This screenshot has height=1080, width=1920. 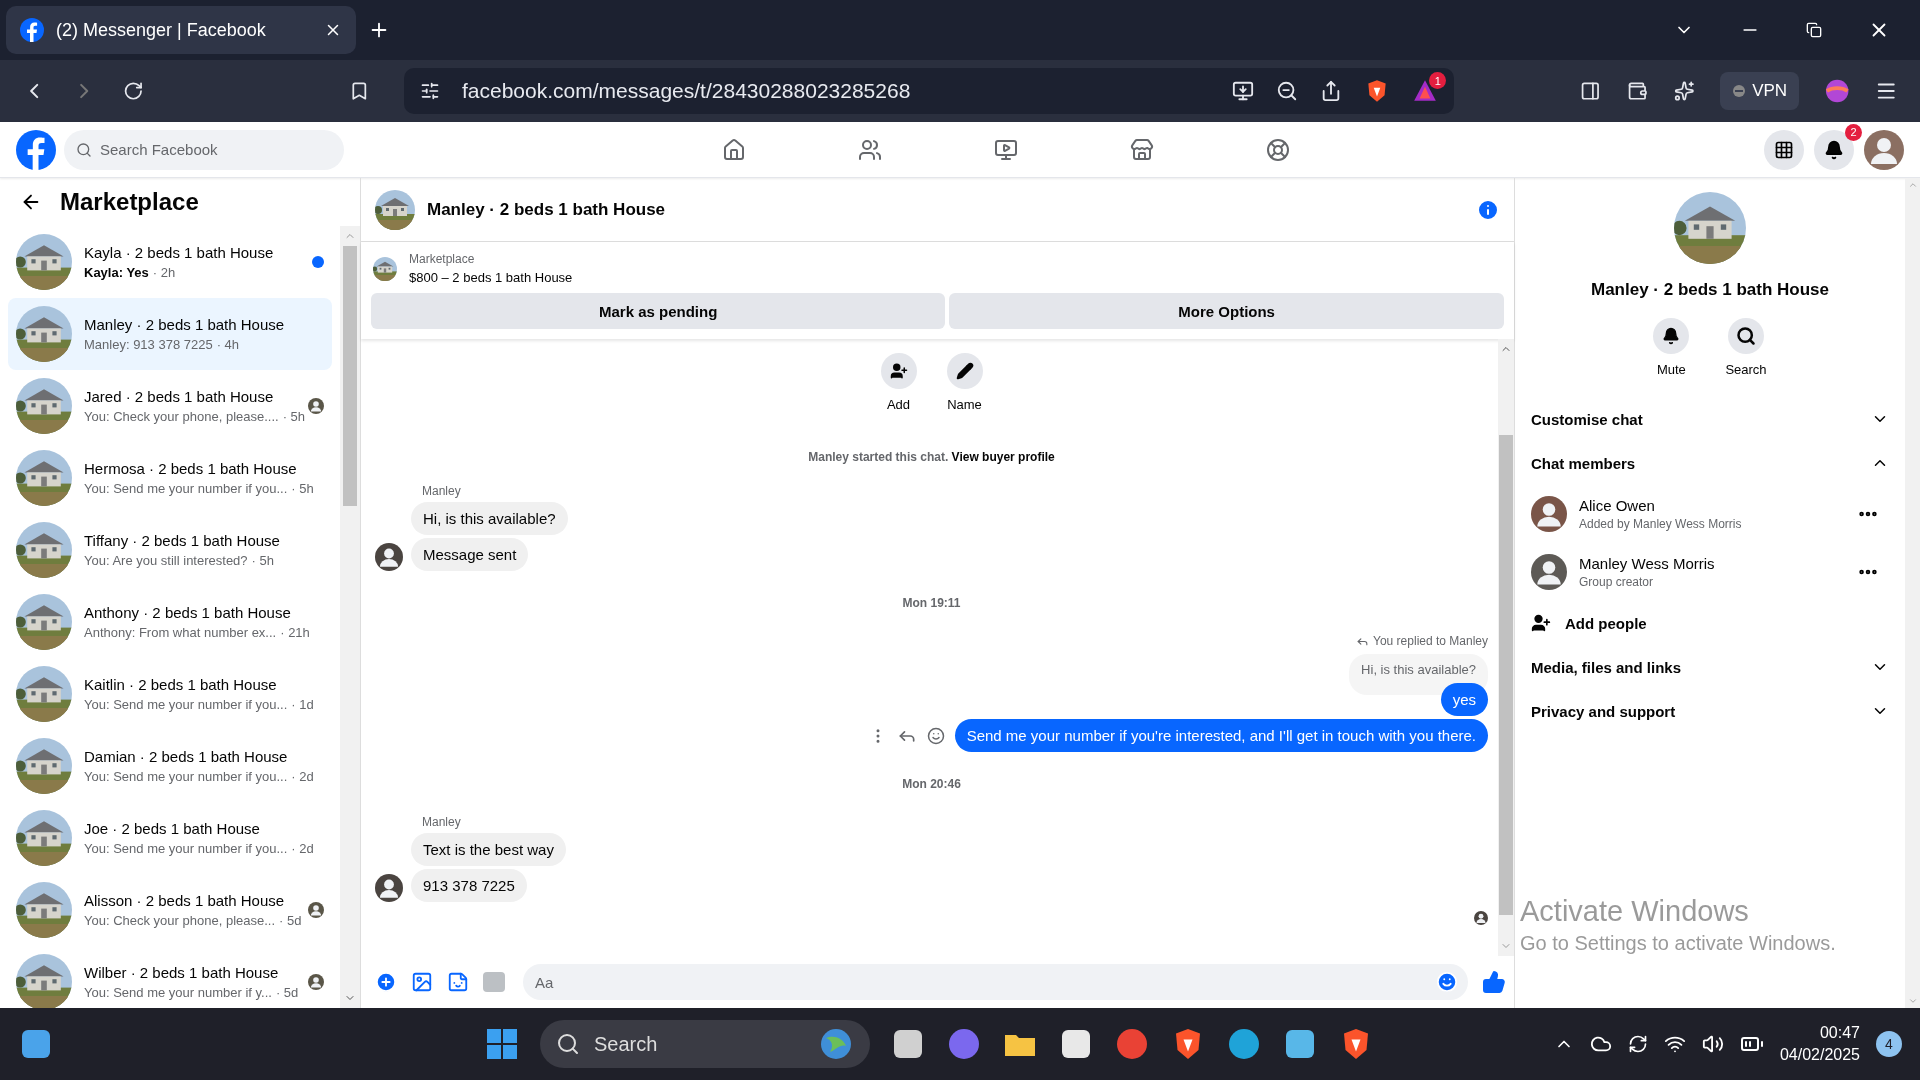 I want to click on listing-button: Mark as pending, so click(x=658, y=311).